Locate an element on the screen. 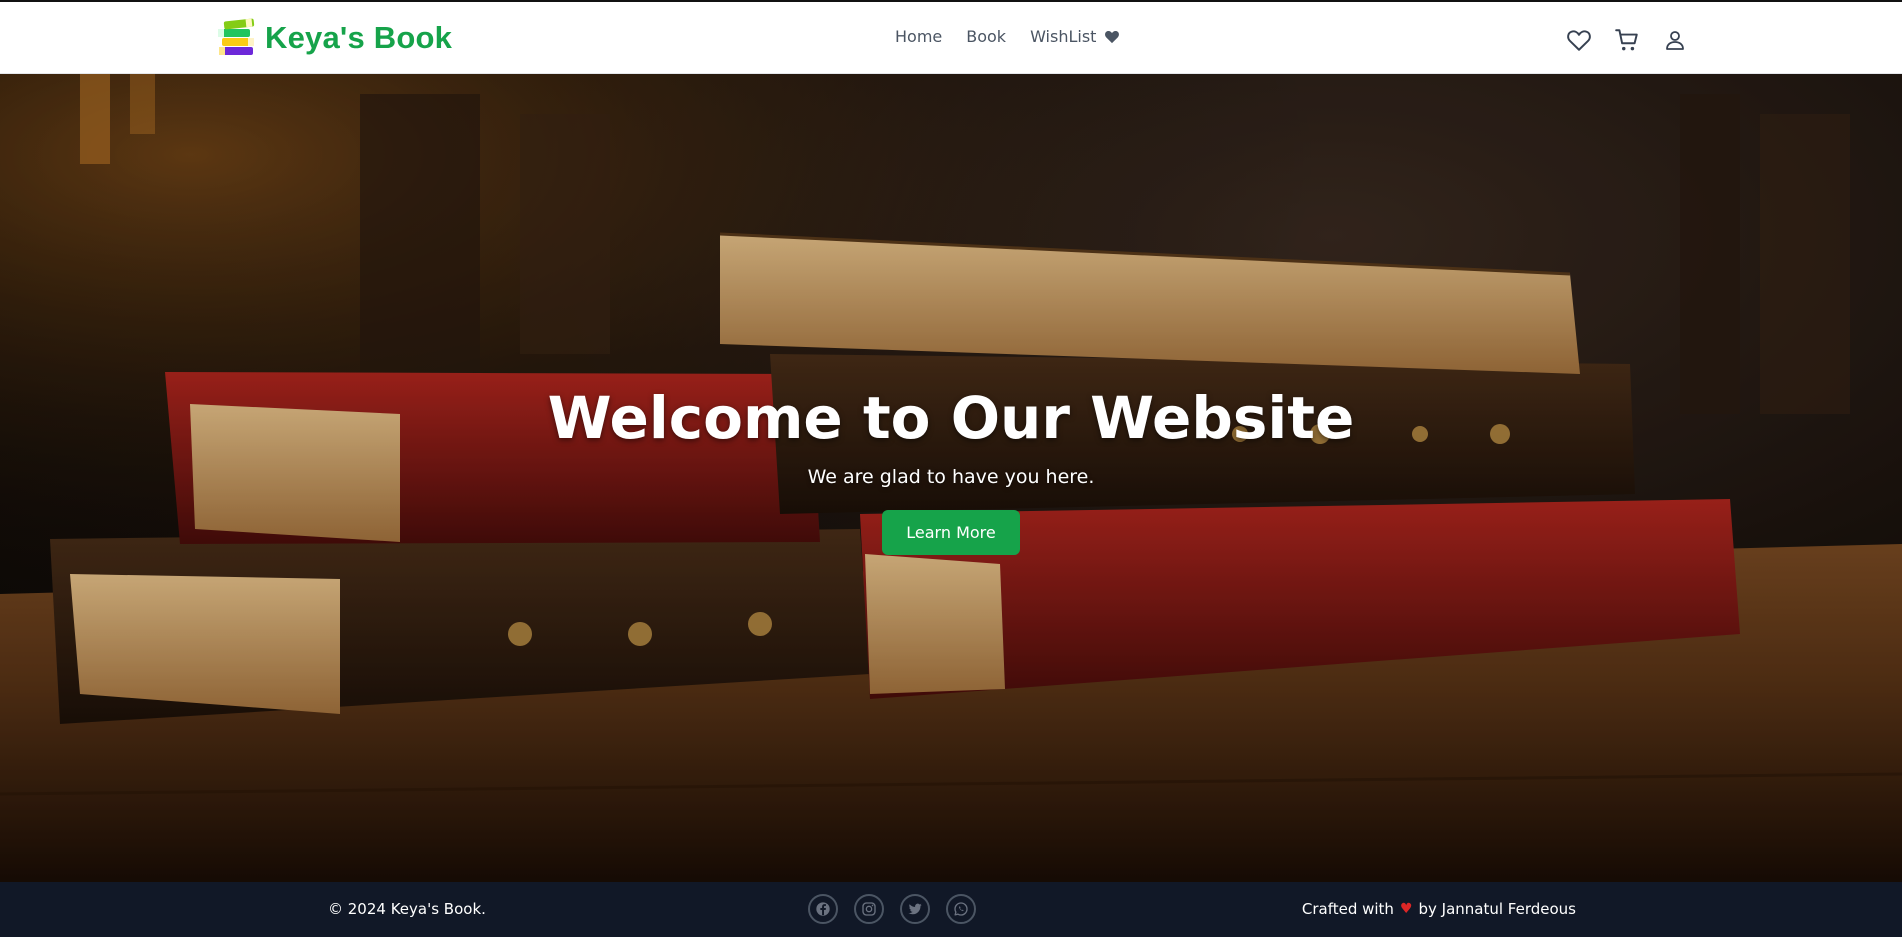 This screenshot has width=1902, height=937. instagram-icon is located at coordinates (869, 909).